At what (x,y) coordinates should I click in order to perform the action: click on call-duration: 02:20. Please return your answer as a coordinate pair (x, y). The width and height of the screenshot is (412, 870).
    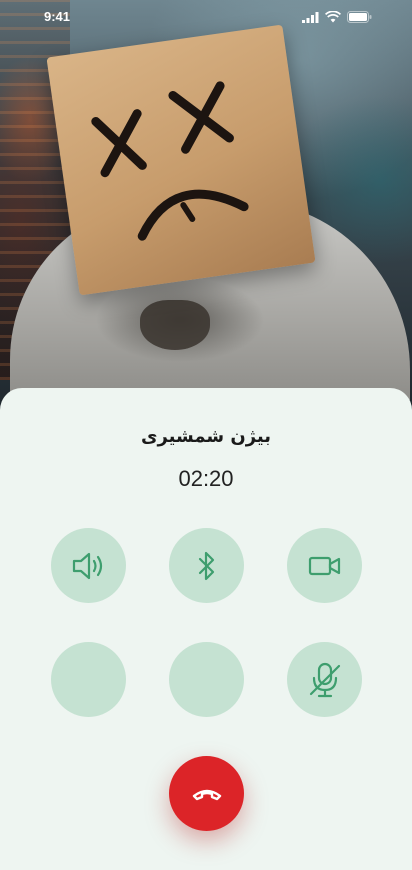
    Looking at the image, I should click on (206, 478).